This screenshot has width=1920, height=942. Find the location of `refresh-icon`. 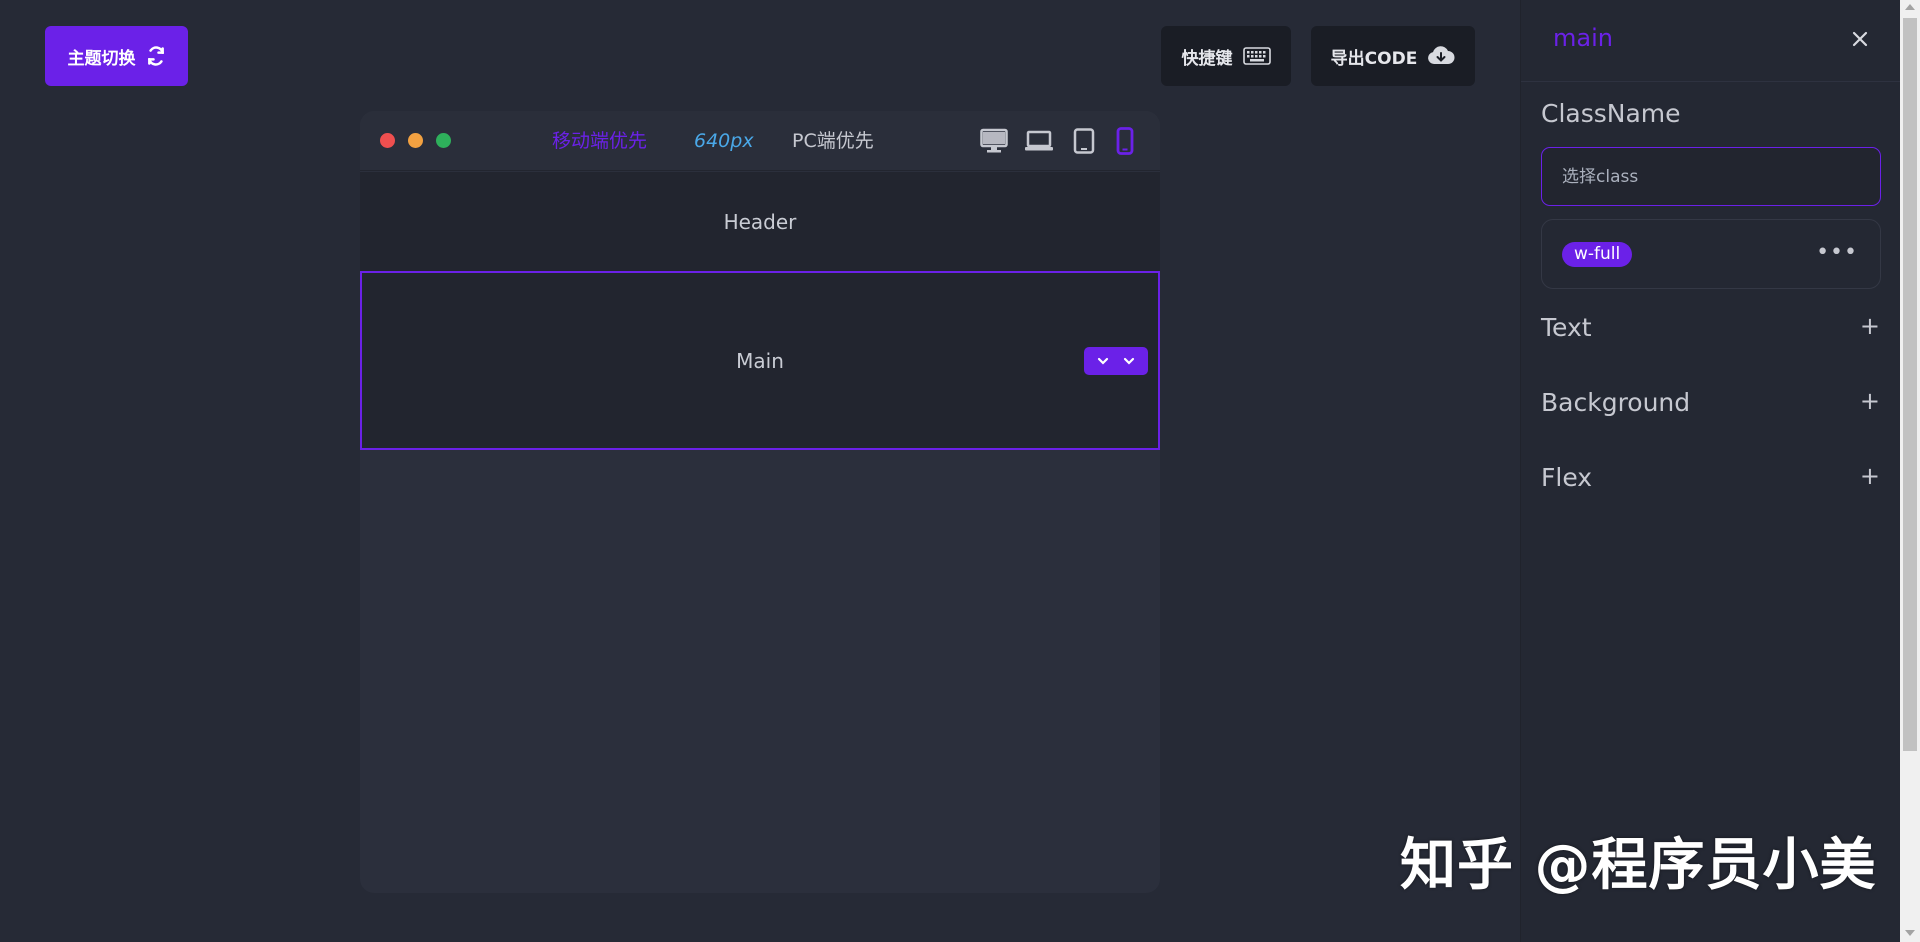

refresh-icon is located at coordinates (156, 56).